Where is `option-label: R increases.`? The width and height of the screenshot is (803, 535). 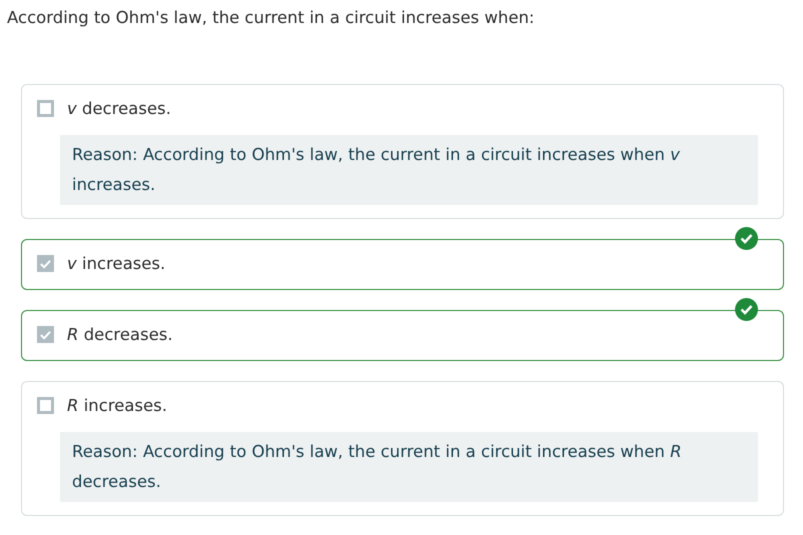
option-label: R increases. is located at coordinates (117, 406).